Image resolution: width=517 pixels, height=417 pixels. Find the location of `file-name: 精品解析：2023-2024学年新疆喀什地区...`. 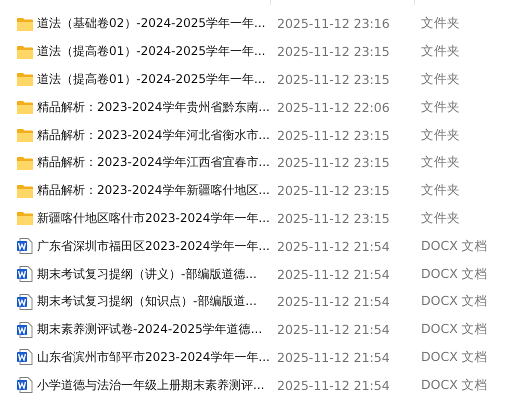

file-name: 精品解析：2023-2024学年新疆喀什地区... is located at coordinates (153, 191).